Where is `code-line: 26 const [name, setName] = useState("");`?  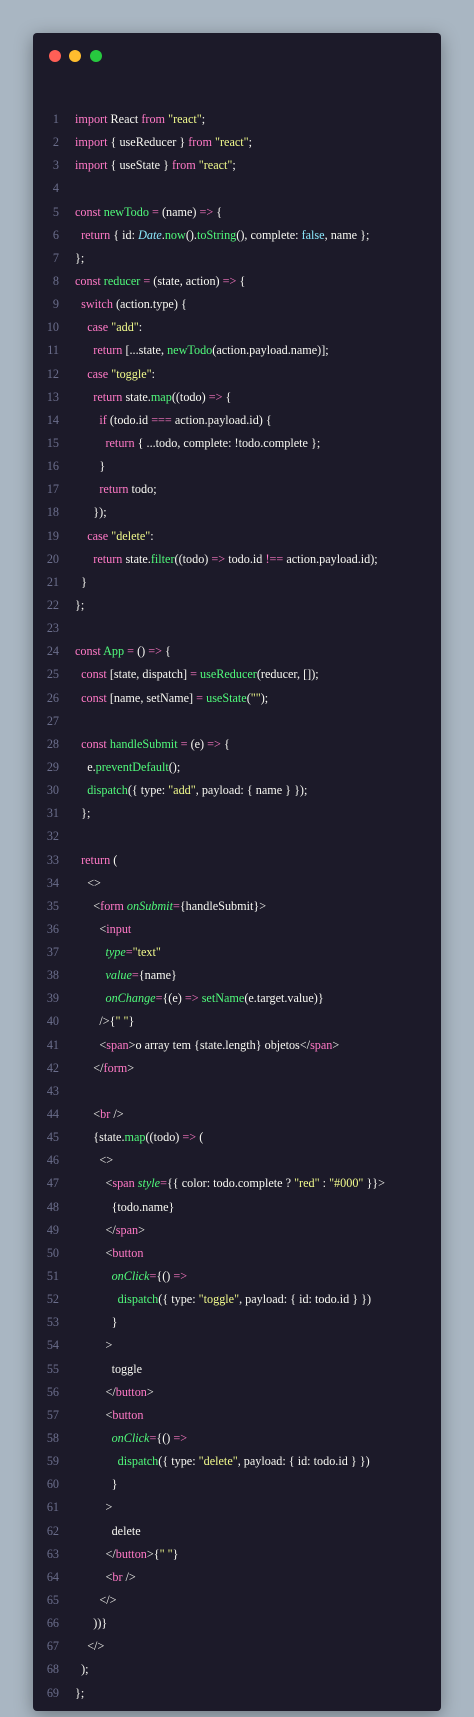 code-line: 26 const [name, setName] = useState(""); is located at coordinates (237, 698).